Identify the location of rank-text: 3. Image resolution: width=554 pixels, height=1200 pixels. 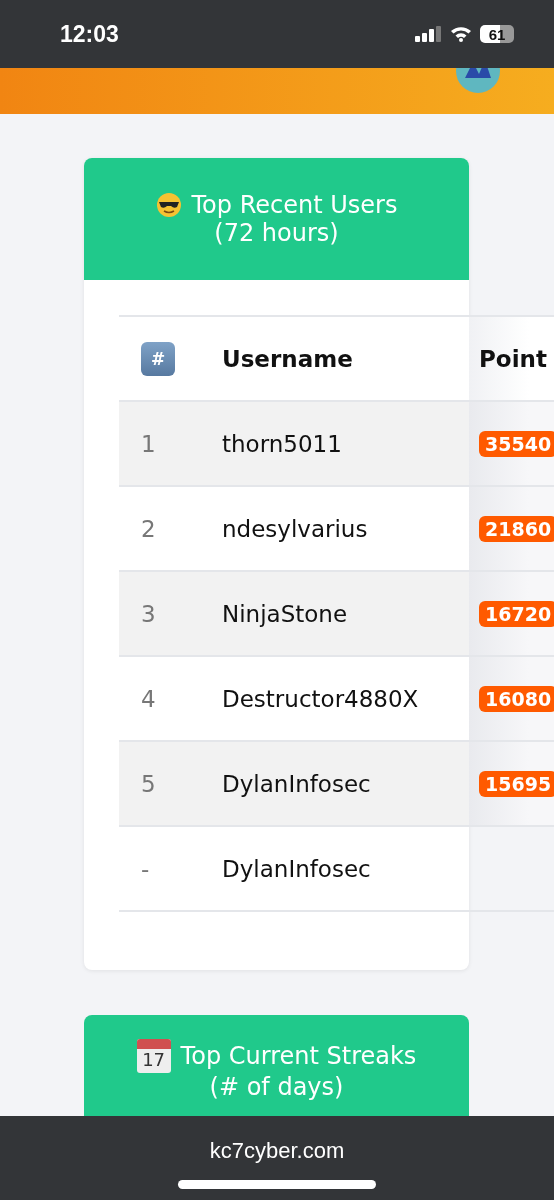
(148, 613).